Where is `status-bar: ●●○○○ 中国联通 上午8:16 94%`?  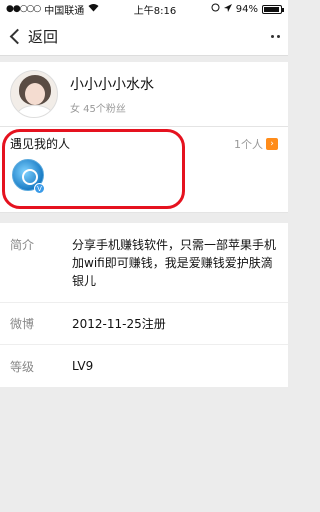 status-bar: ●●○○○ 中国联通 上午8:16 94% is located at coordinates (144, 9).